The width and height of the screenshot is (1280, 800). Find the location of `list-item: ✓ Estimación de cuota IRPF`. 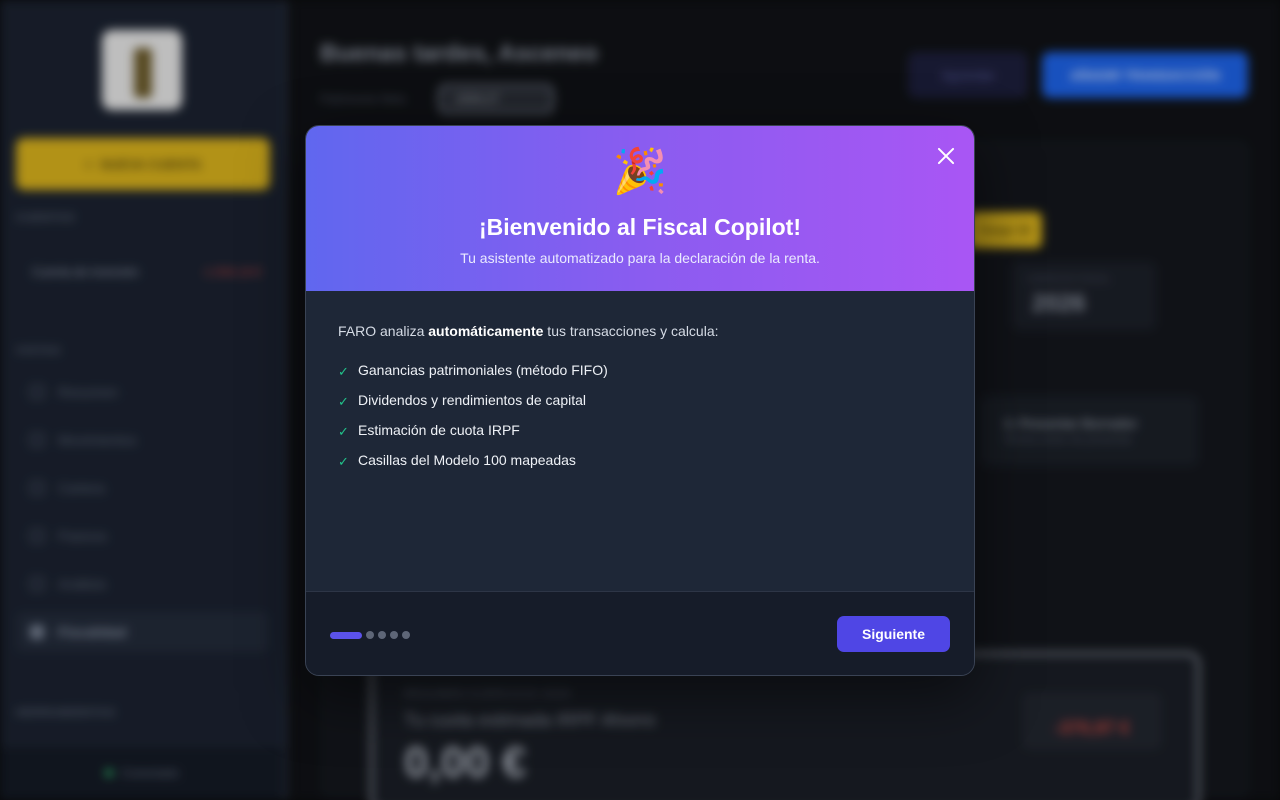

list-item: ✓ Estimación de cuota IRPF is located at coordinates (473, 430).